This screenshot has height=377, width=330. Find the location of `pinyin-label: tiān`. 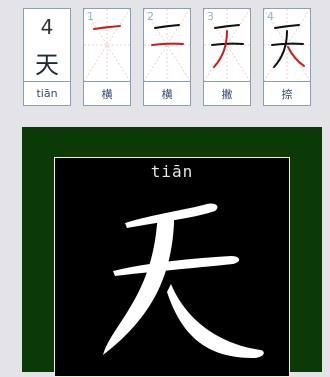

pinyin-label: tiān is located at coordinates (47, 93).